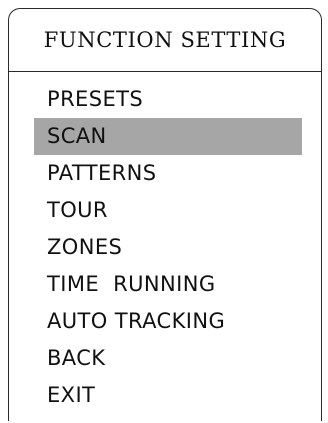 The height and width of the screenshot is (423, 328). What do you see at coordinates (168, 99) in the screenshot?
I see `menu-item-presets: PRESETS` at bounding box center [168, 99].